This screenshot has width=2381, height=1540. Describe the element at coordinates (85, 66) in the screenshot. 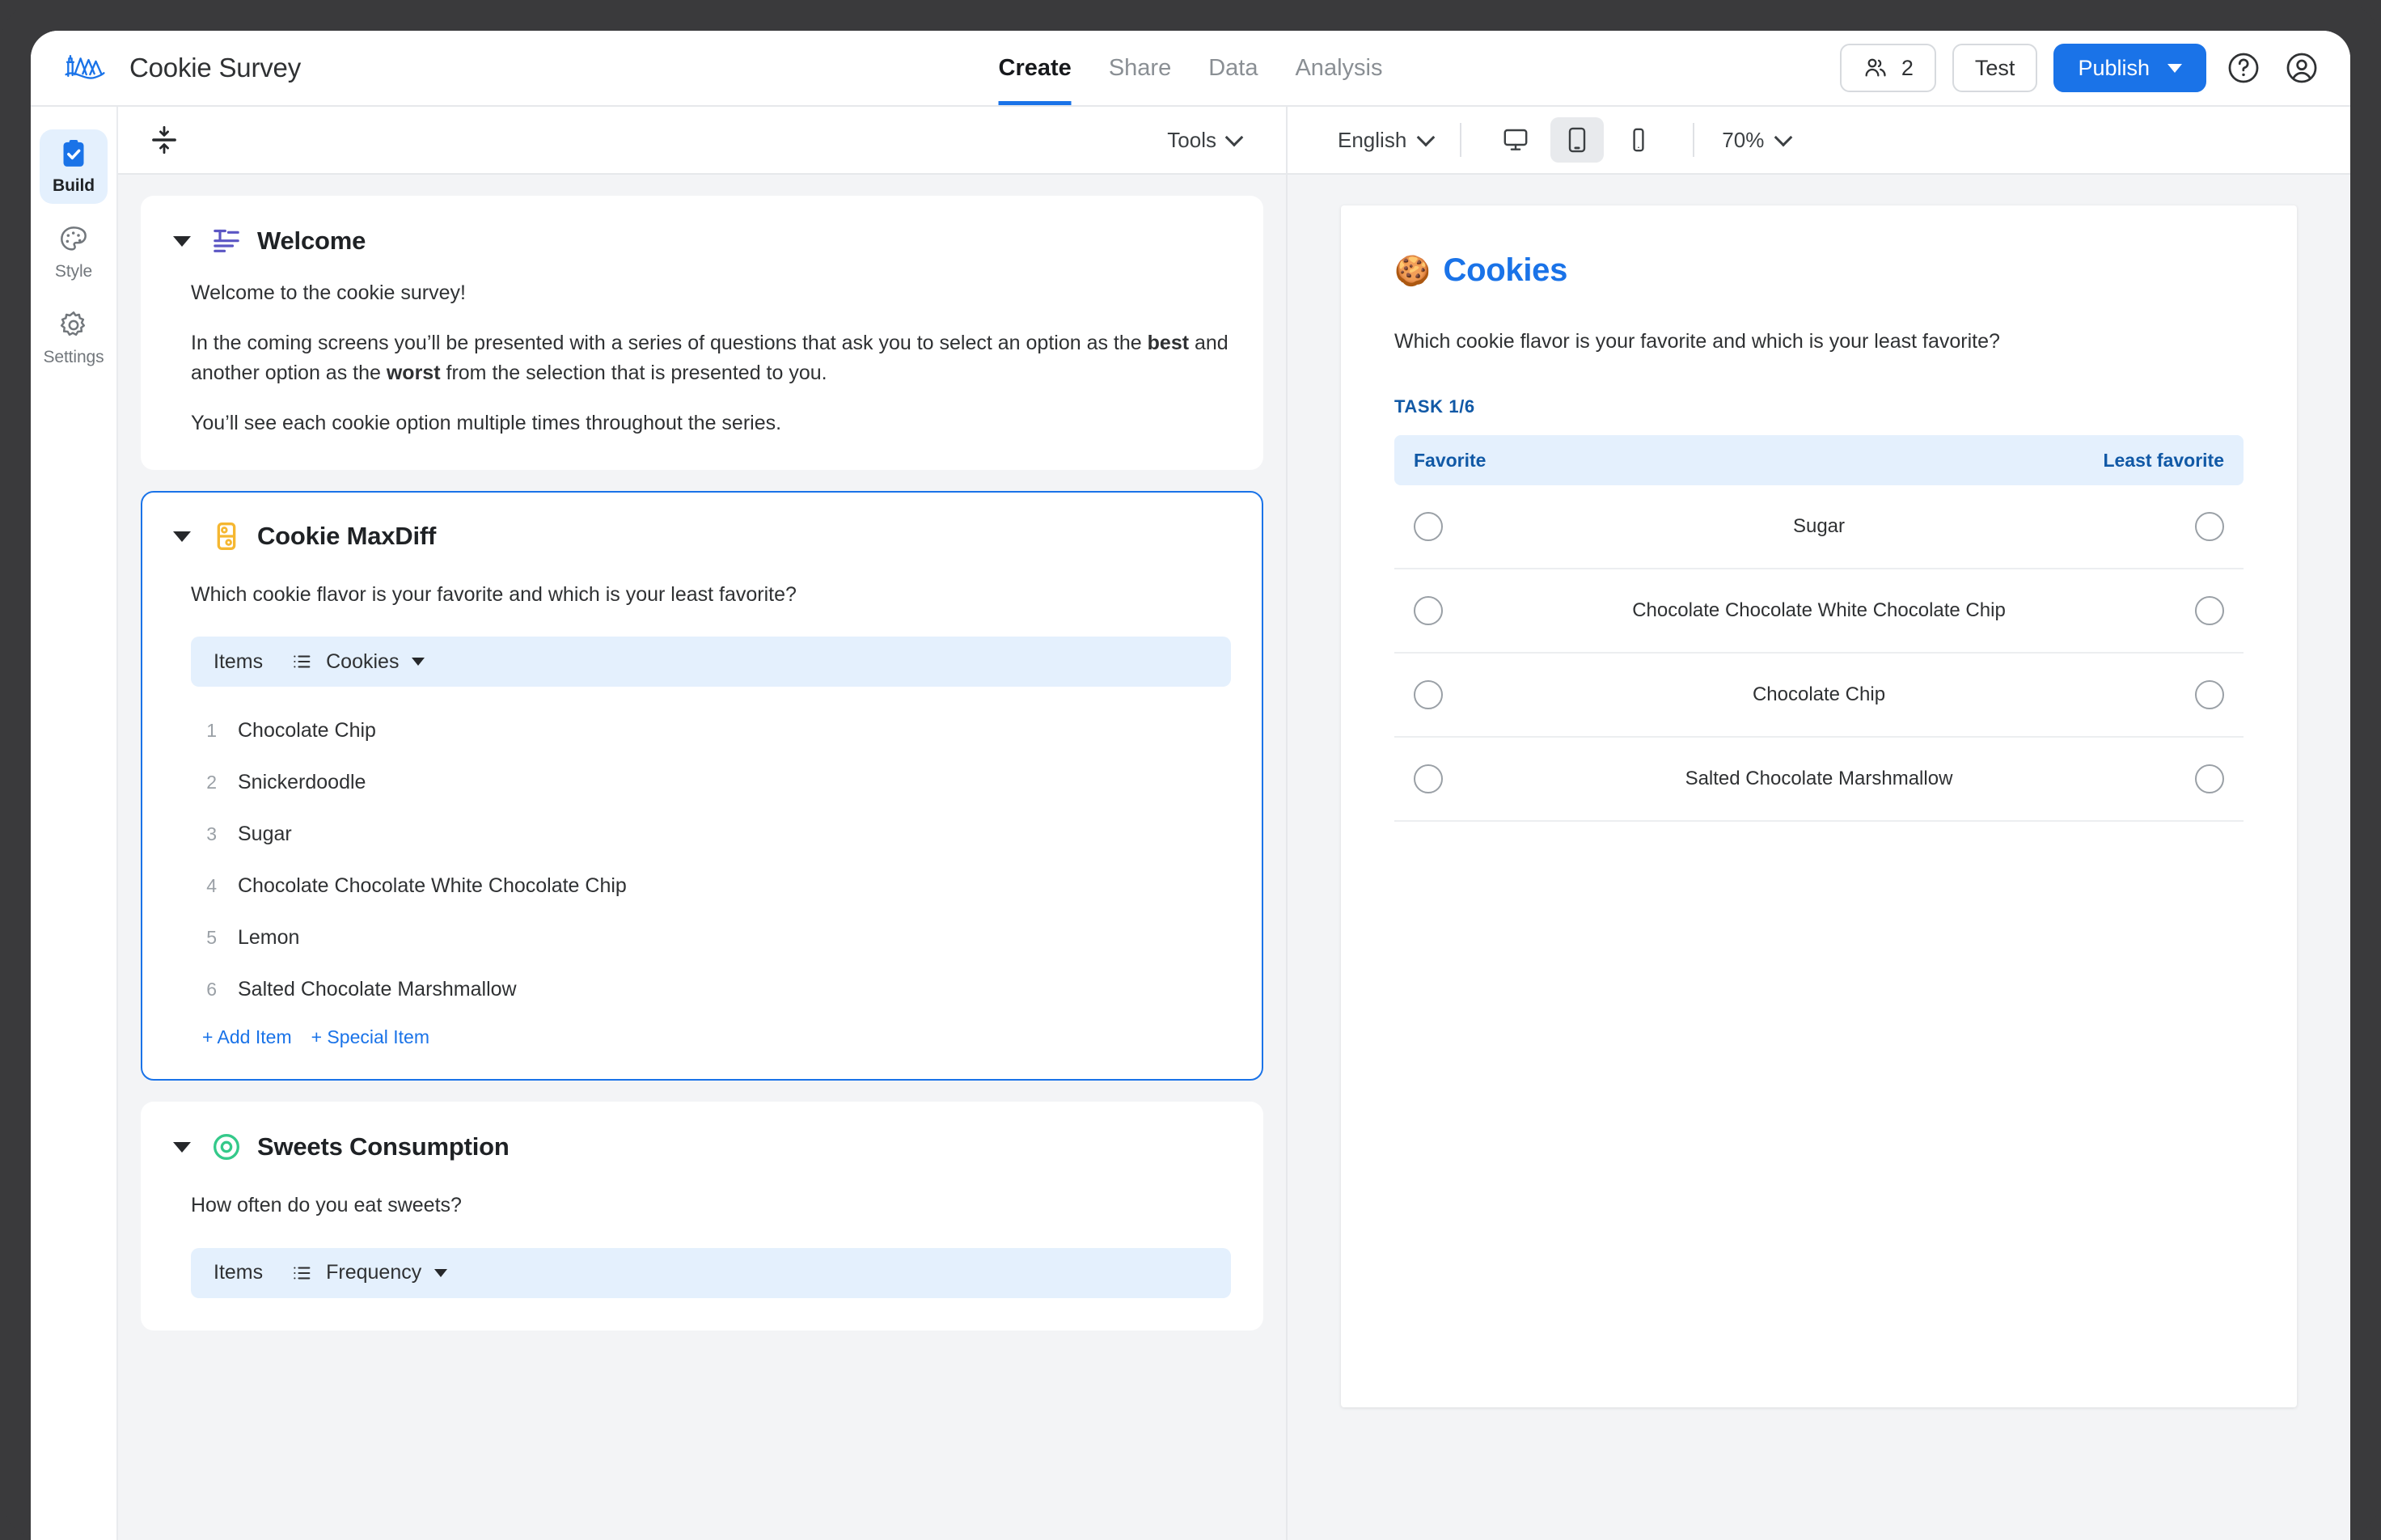

I see `lighthouse-mountains-logo` at that location.